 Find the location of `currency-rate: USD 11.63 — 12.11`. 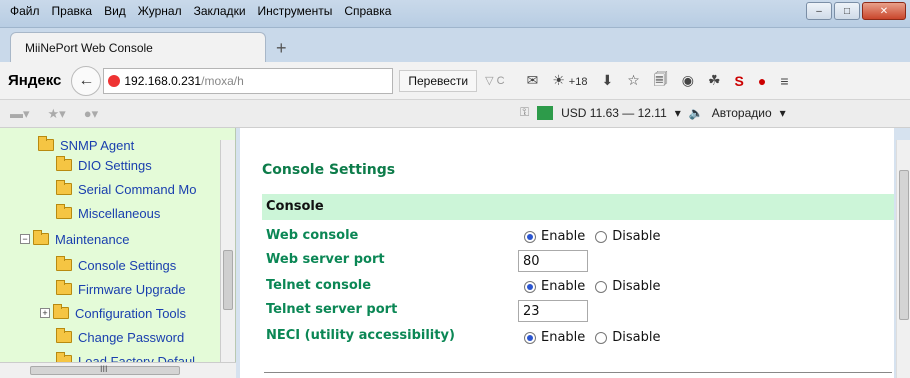

currency-rate: USD 11.63 — 12.11 is located at coordinates (614, 113).